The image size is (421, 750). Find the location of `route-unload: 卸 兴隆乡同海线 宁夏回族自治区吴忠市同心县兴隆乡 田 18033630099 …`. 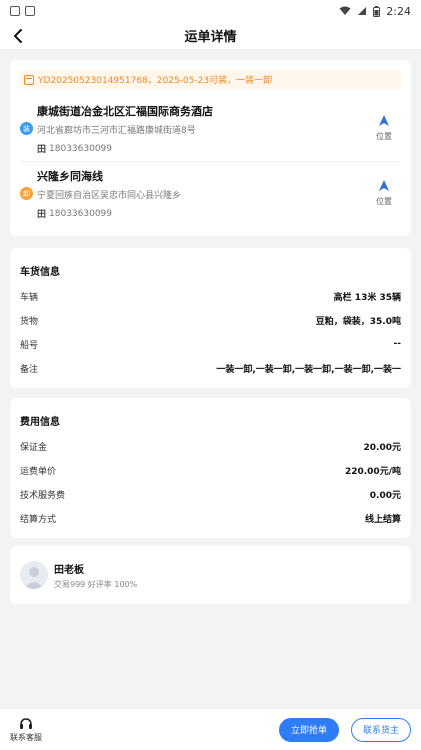

route-unload: 卸 兴隆乡同海线 宁夏回族自治区吴忠市同心县兴隆乡 田 18033630099 … is located at coordinates (210, 193).